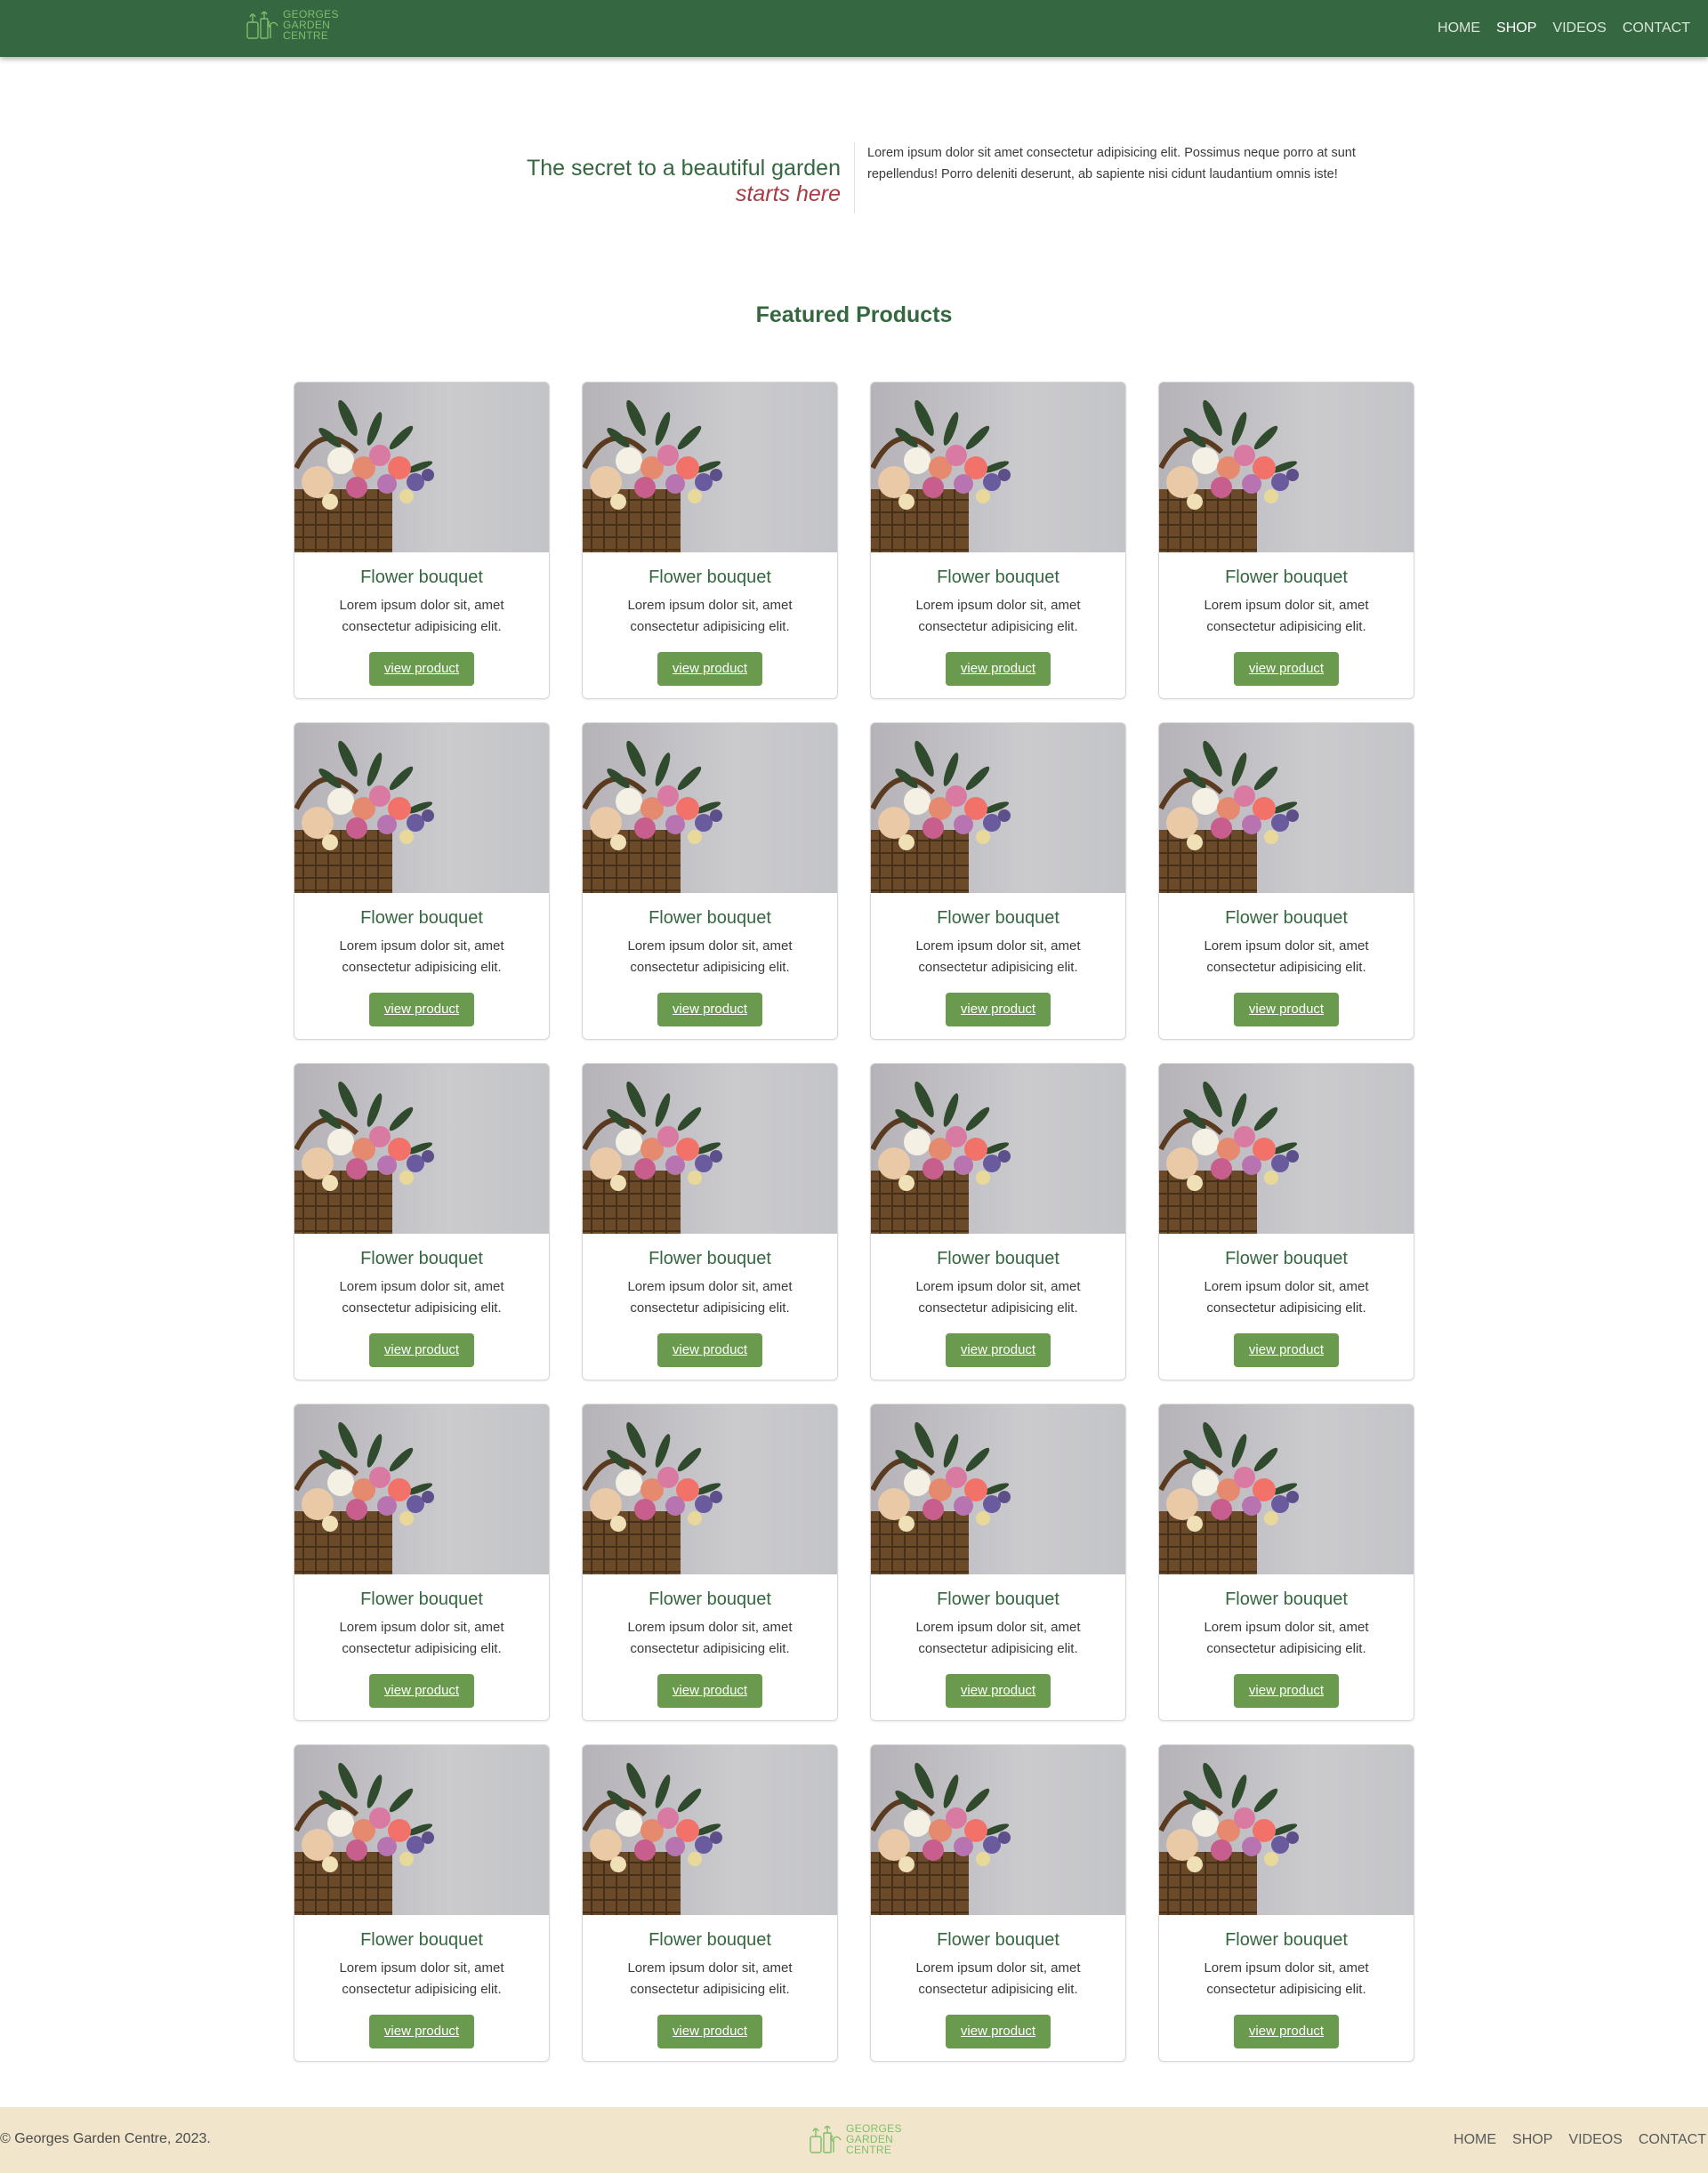 The height and width of the screenshot is (2173, 1708). Describe the element at coordinates (1516, 28) in the screenshot. I see `nav-shop: SHOP` at that location.